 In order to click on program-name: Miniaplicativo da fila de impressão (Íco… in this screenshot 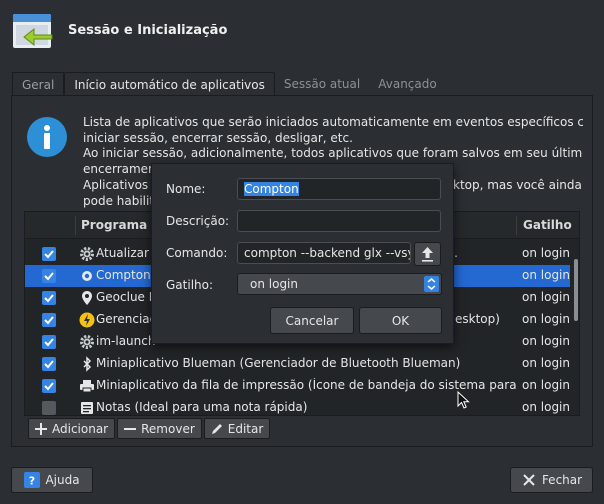, I will do `click(306, 385)`.